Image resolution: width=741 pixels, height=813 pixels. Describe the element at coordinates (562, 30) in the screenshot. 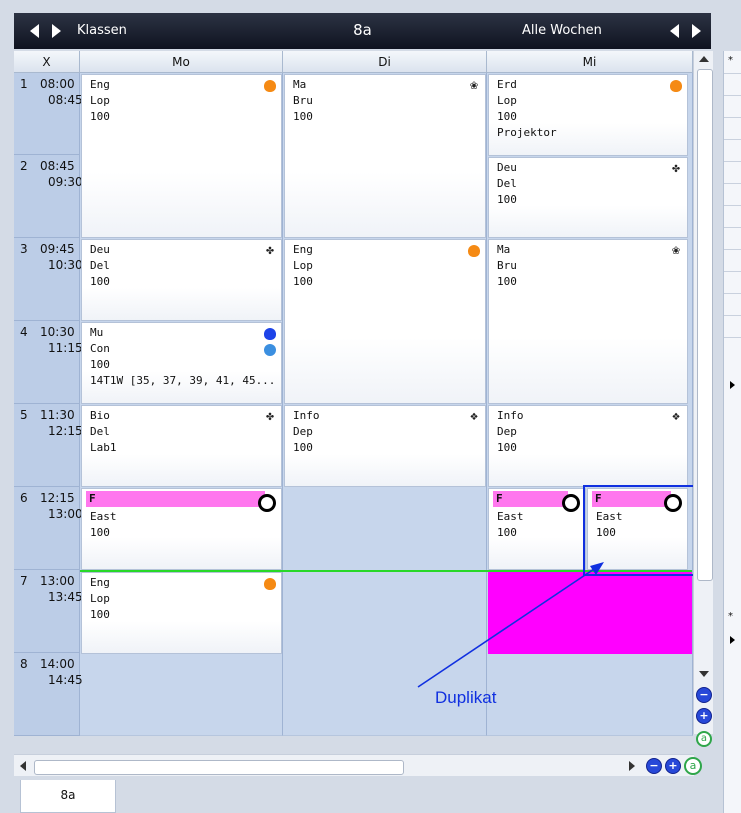

I see `week-filter-label: Alle Wochen` at that location.